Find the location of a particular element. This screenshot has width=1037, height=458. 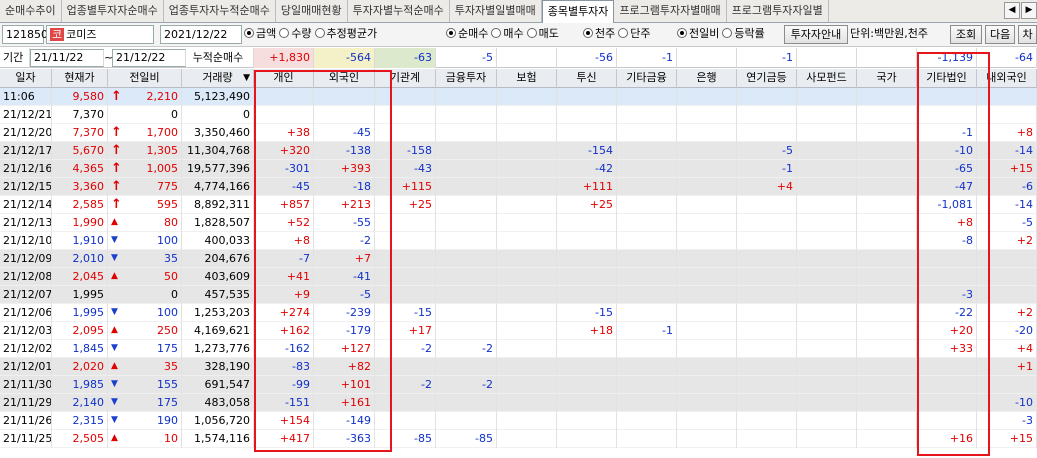

header-date: 일자 is located at coordinates (26, 78).